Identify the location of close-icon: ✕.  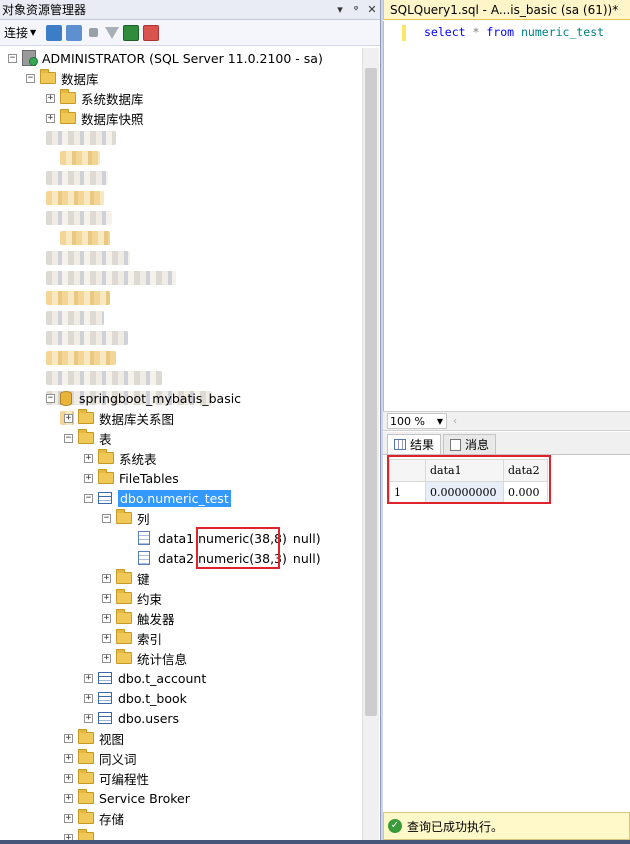
(372, 9).